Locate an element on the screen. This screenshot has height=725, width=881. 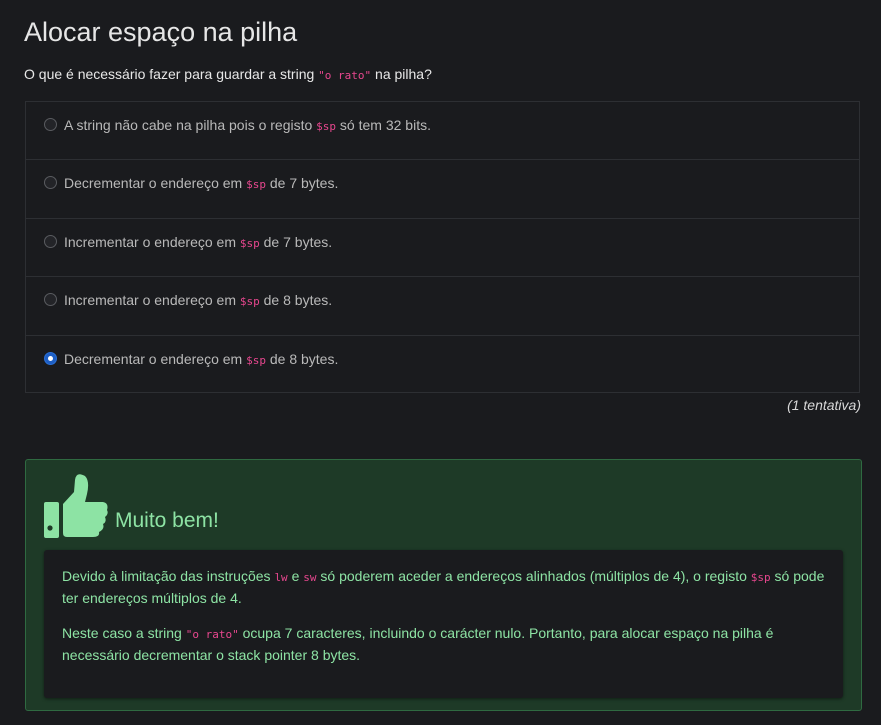
option-2-code: $sp is located at coordinates (256, 185).